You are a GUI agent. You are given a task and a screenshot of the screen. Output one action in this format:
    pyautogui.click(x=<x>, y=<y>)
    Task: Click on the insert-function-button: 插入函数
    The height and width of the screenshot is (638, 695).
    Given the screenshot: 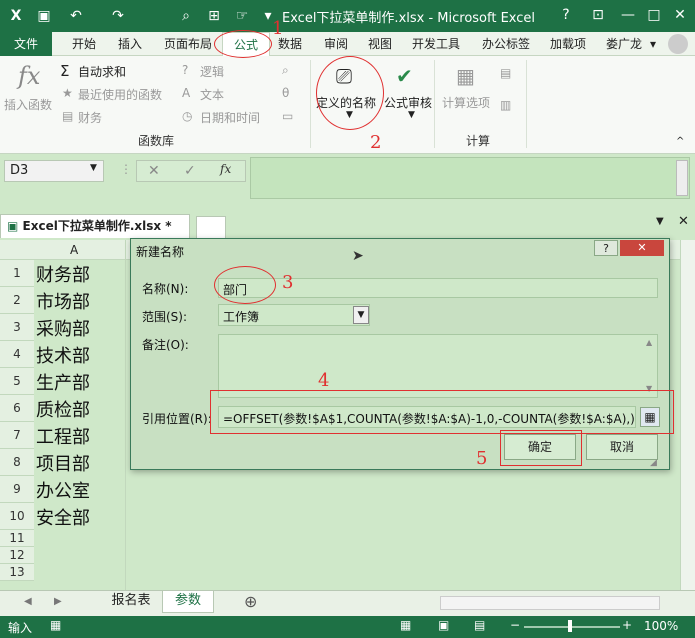 What is the action you would take?
    pyautogui.click(x=28, y=104)
    